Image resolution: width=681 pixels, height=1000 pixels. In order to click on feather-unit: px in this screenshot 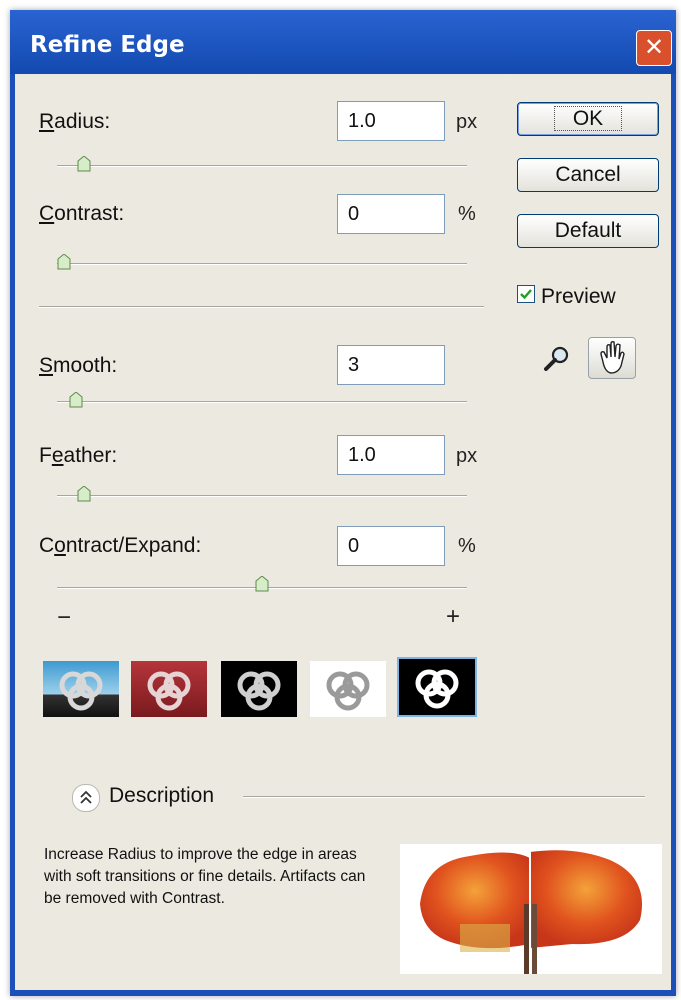, I will do `click(467, 456)`.